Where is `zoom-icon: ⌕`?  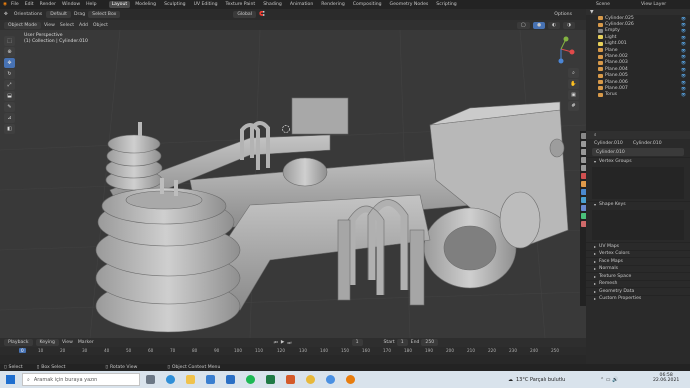 zoom-icon: ⌕ is located at coordinates (573, 73).